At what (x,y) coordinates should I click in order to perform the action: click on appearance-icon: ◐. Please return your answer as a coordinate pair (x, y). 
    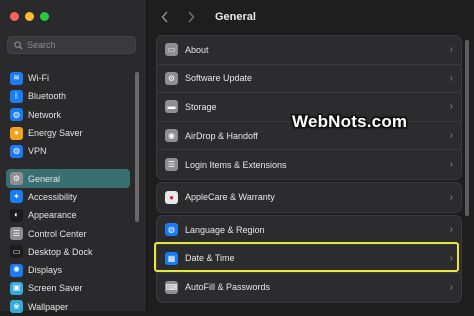
    Looking at the image, I should click on (16, 215).